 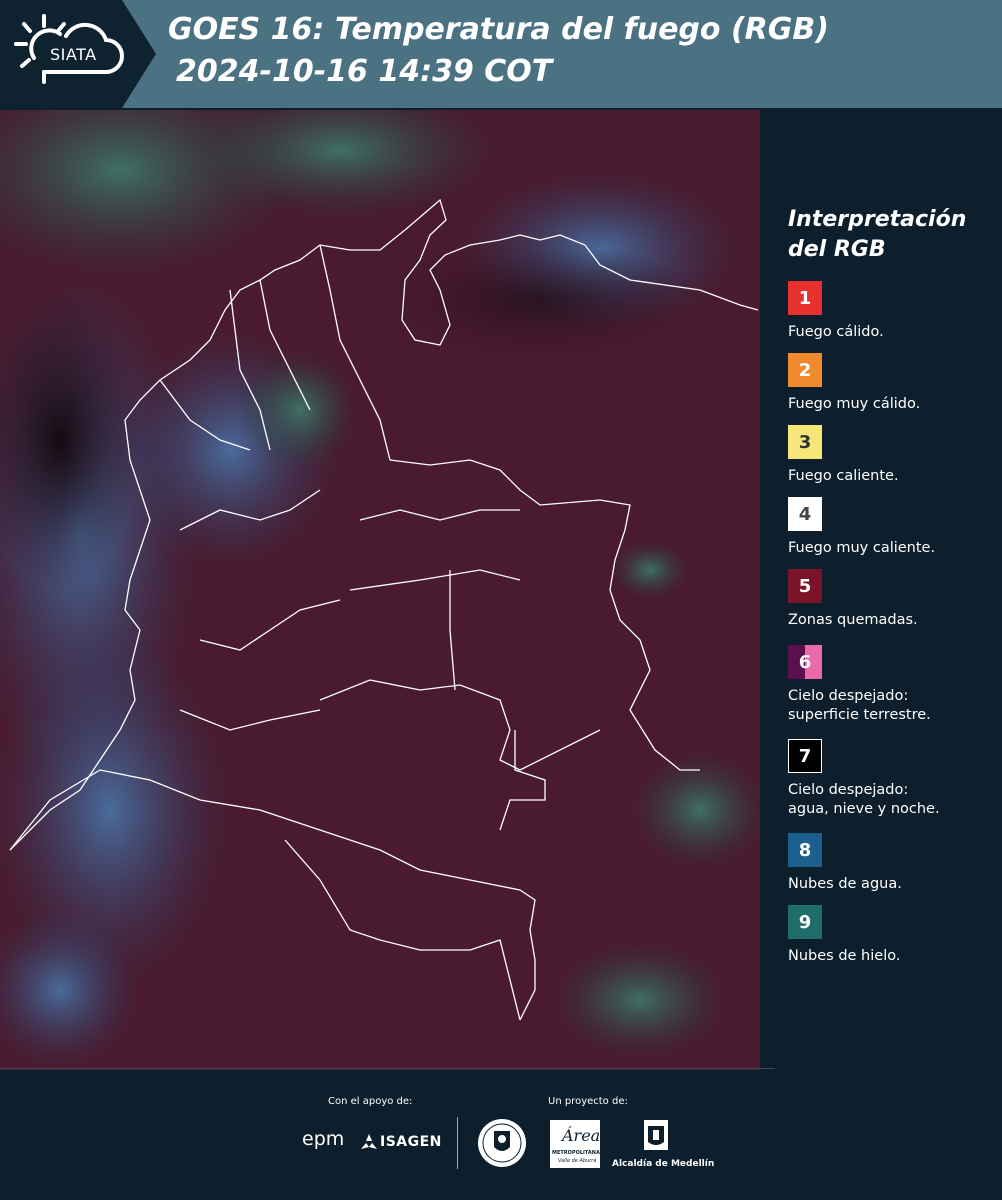 I want to click on legend-item: 3 Fuego caliente., so click(x=893, y=460).